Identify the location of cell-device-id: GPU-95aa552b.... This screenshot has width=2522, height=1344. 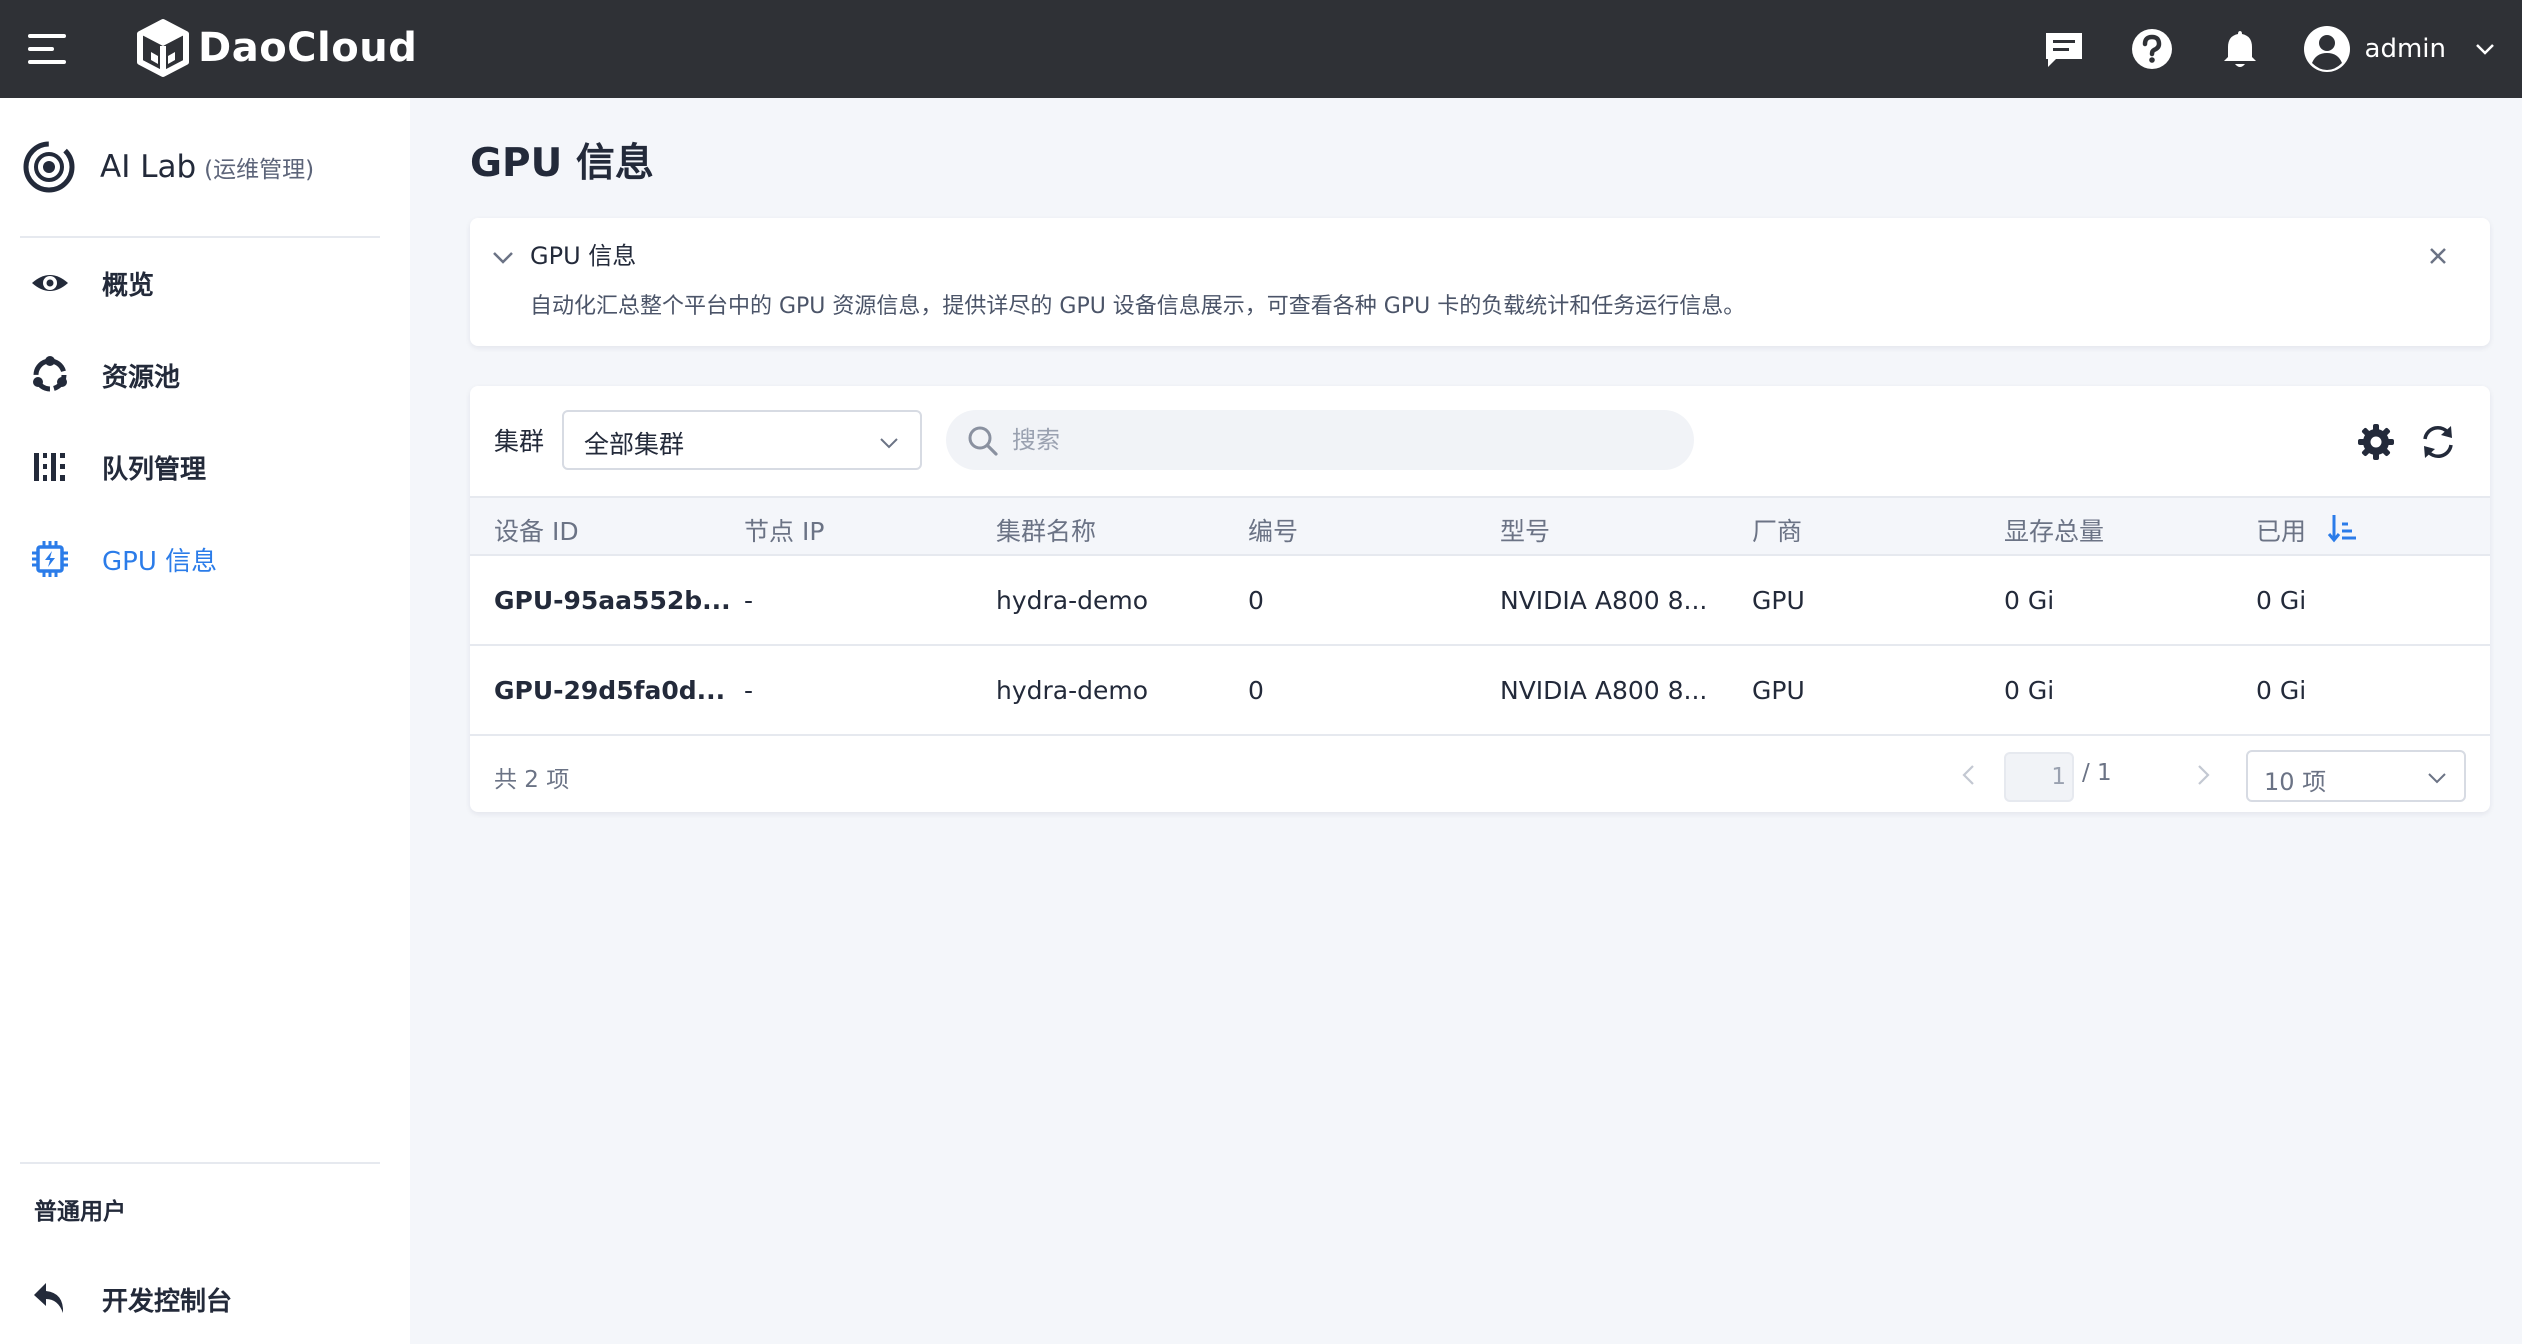
(612, 600).